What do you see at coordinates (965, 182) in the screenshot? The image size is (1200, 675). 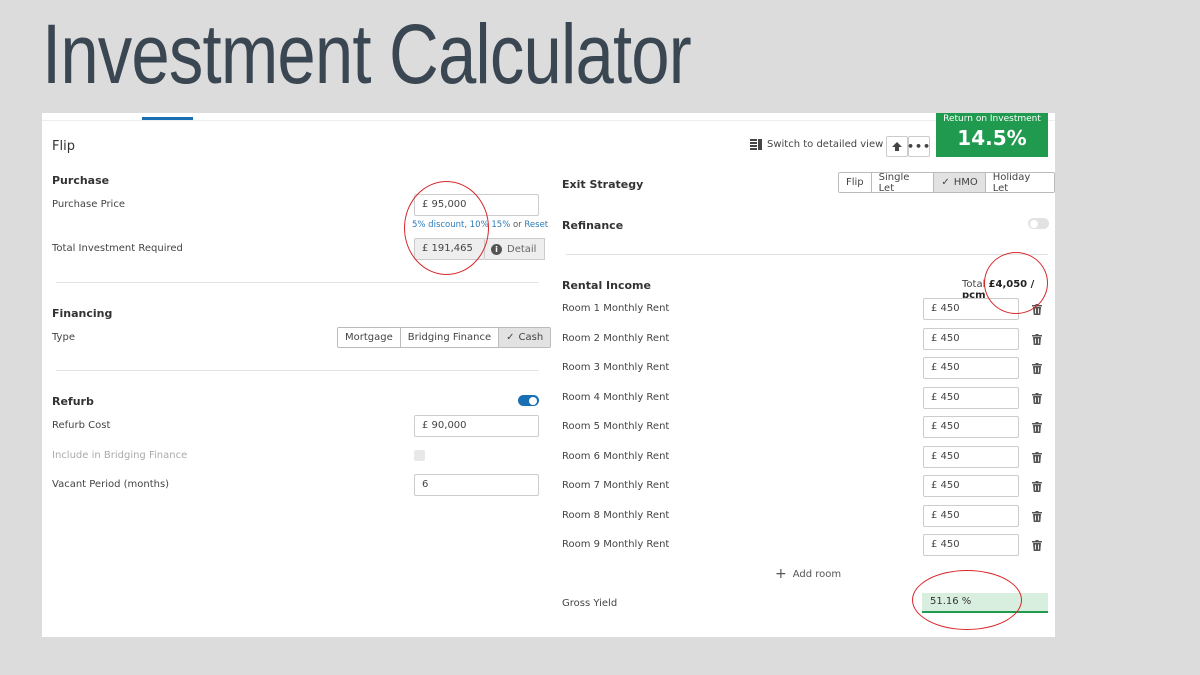 I see `exit-option-hmo-label: HMO` at bounding box center [965, 182].